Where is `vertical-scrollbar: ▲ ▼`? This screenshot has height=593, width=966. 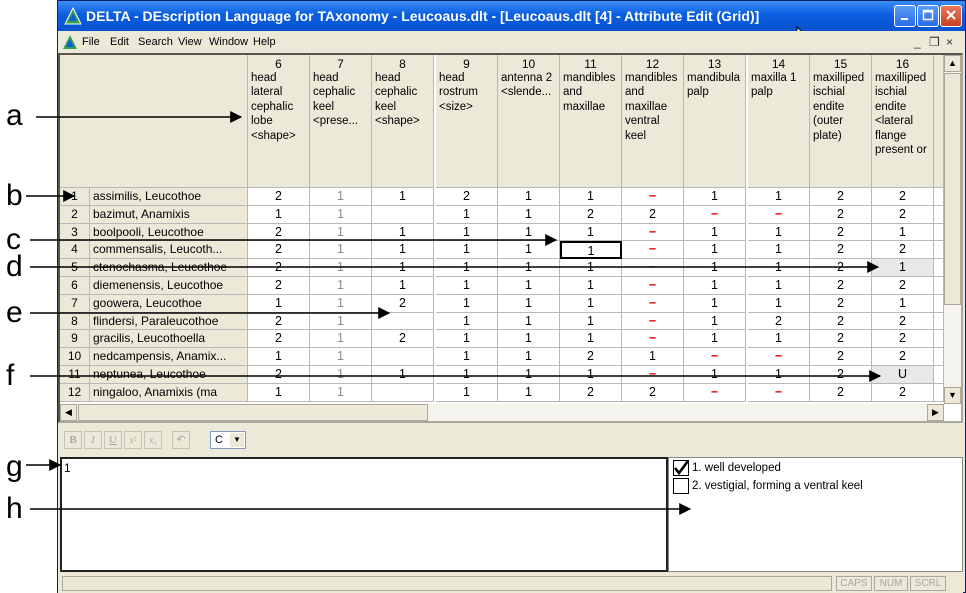 vertical-scrollbar: ▲ ▼ is located at coordinates (952, 229).